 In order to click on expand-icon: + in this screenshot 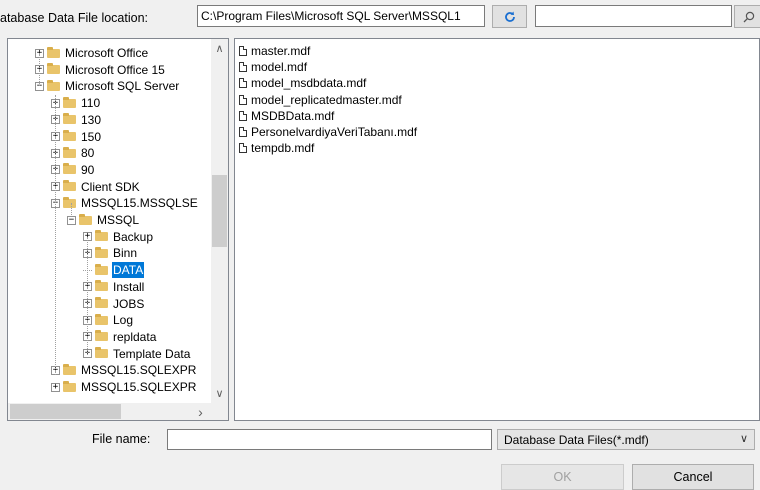, I will do `click(55, 387)`.